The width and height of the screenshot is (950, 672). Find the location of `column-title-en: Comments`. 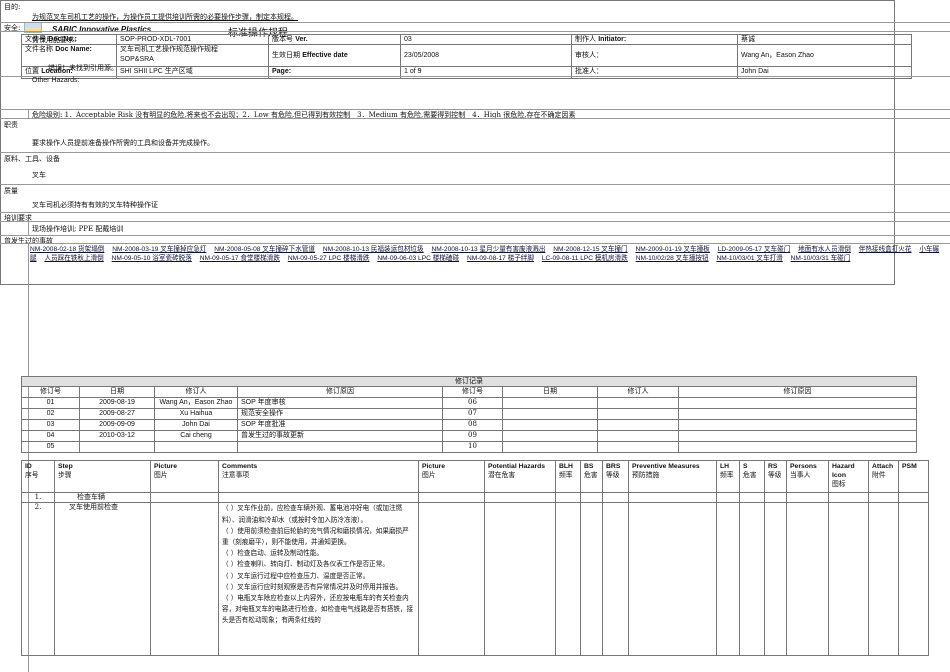

column-title-en: Comments is located at coordinates (240, 466).